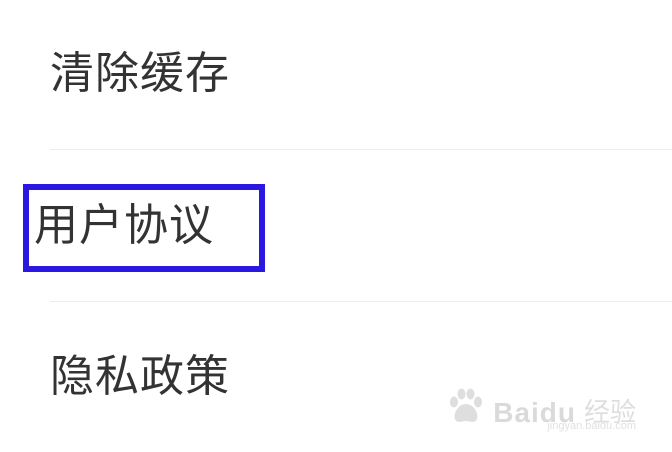 The height and width of the screenshot is (452, 672). Describe the element at coordinates (124, 225) in the screenshot. I see `settings-item-label: 用户协议` at that location.